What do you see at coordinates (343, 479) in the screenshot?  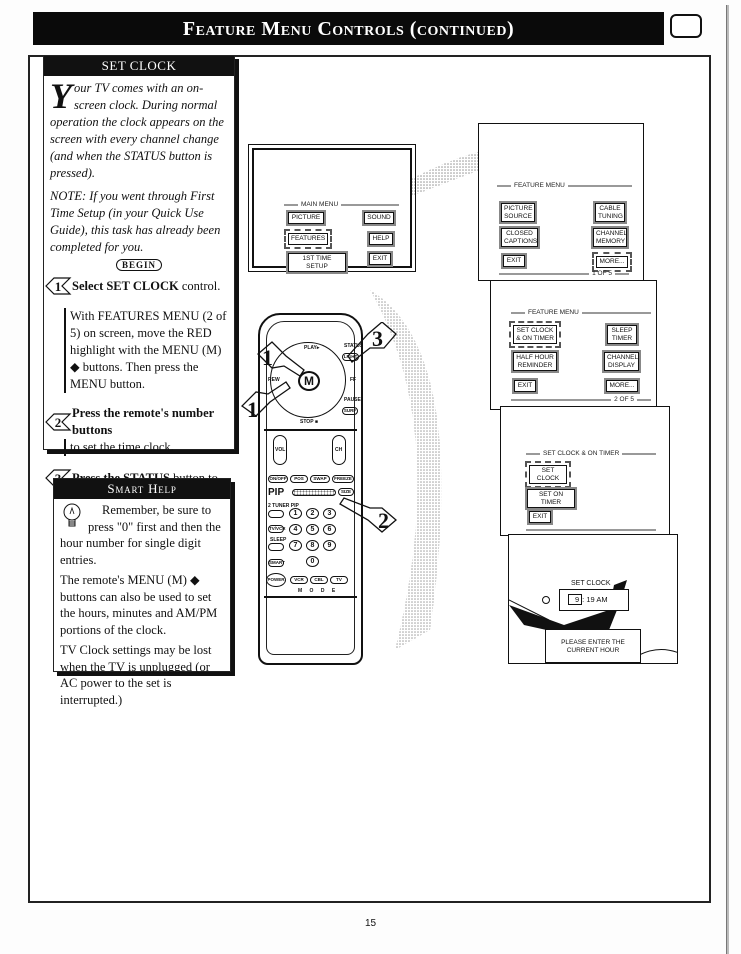 I see `pip-freeze-button: FREEZE` at bounding box center [343, 479].